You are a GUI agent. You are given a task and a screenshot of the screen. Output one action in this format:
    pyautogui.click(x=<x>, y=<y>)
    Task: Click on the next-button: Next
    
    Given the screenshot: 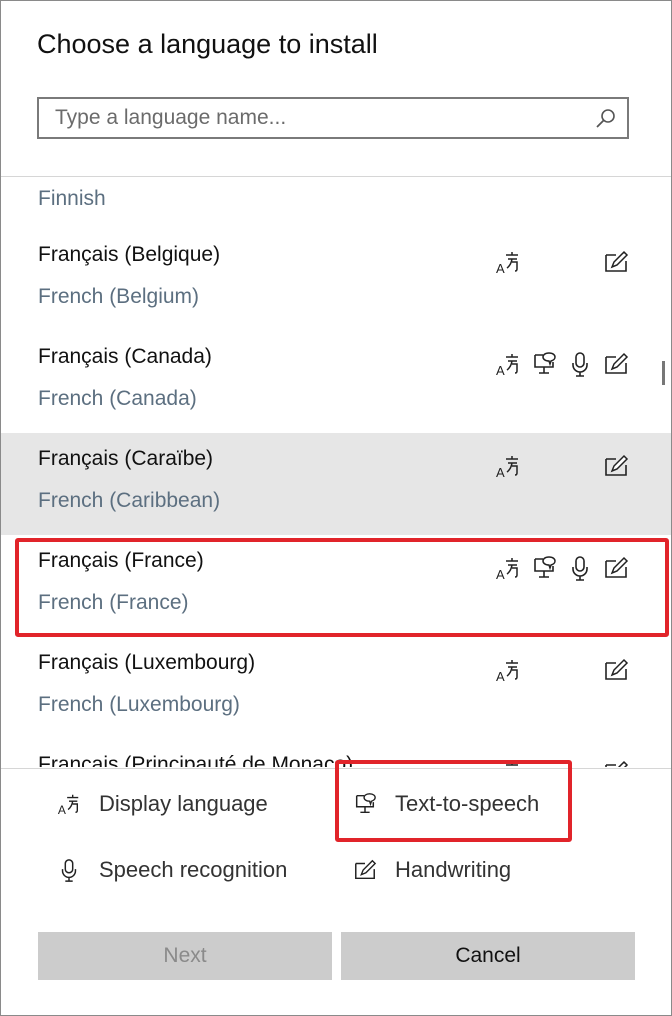 What is the action you would take?
    pyautogui.click(x=185, y=956)
    